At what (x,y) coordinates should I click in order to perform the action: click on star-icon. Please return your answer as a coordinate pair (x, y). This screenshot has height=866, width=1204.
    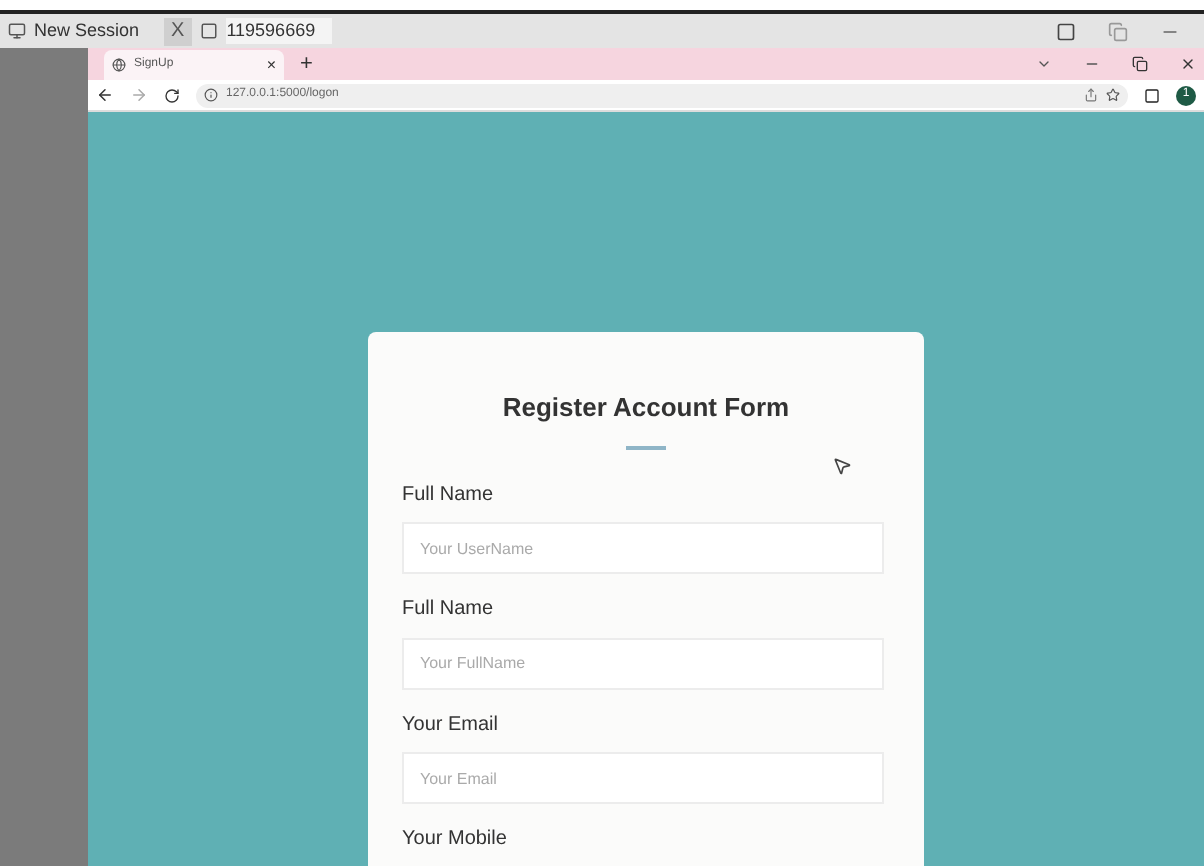
    Looking at the image, I should click on (1113, 95).